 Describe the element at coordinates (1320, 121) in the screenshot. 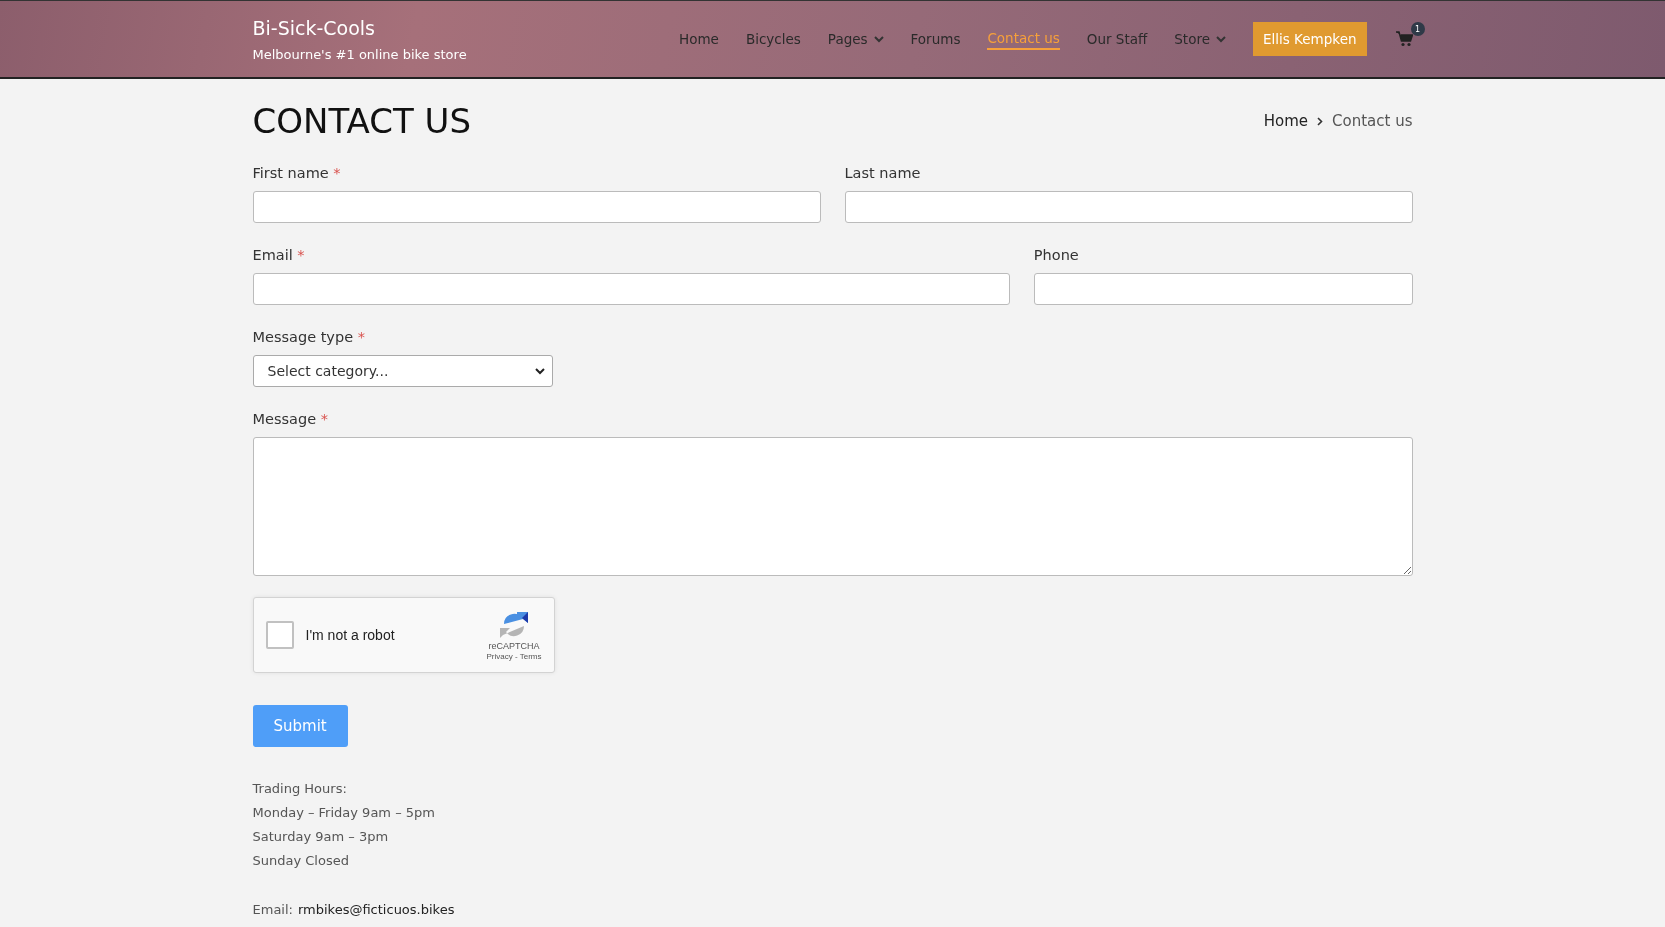

I see `chevron-right-icon` at that location.